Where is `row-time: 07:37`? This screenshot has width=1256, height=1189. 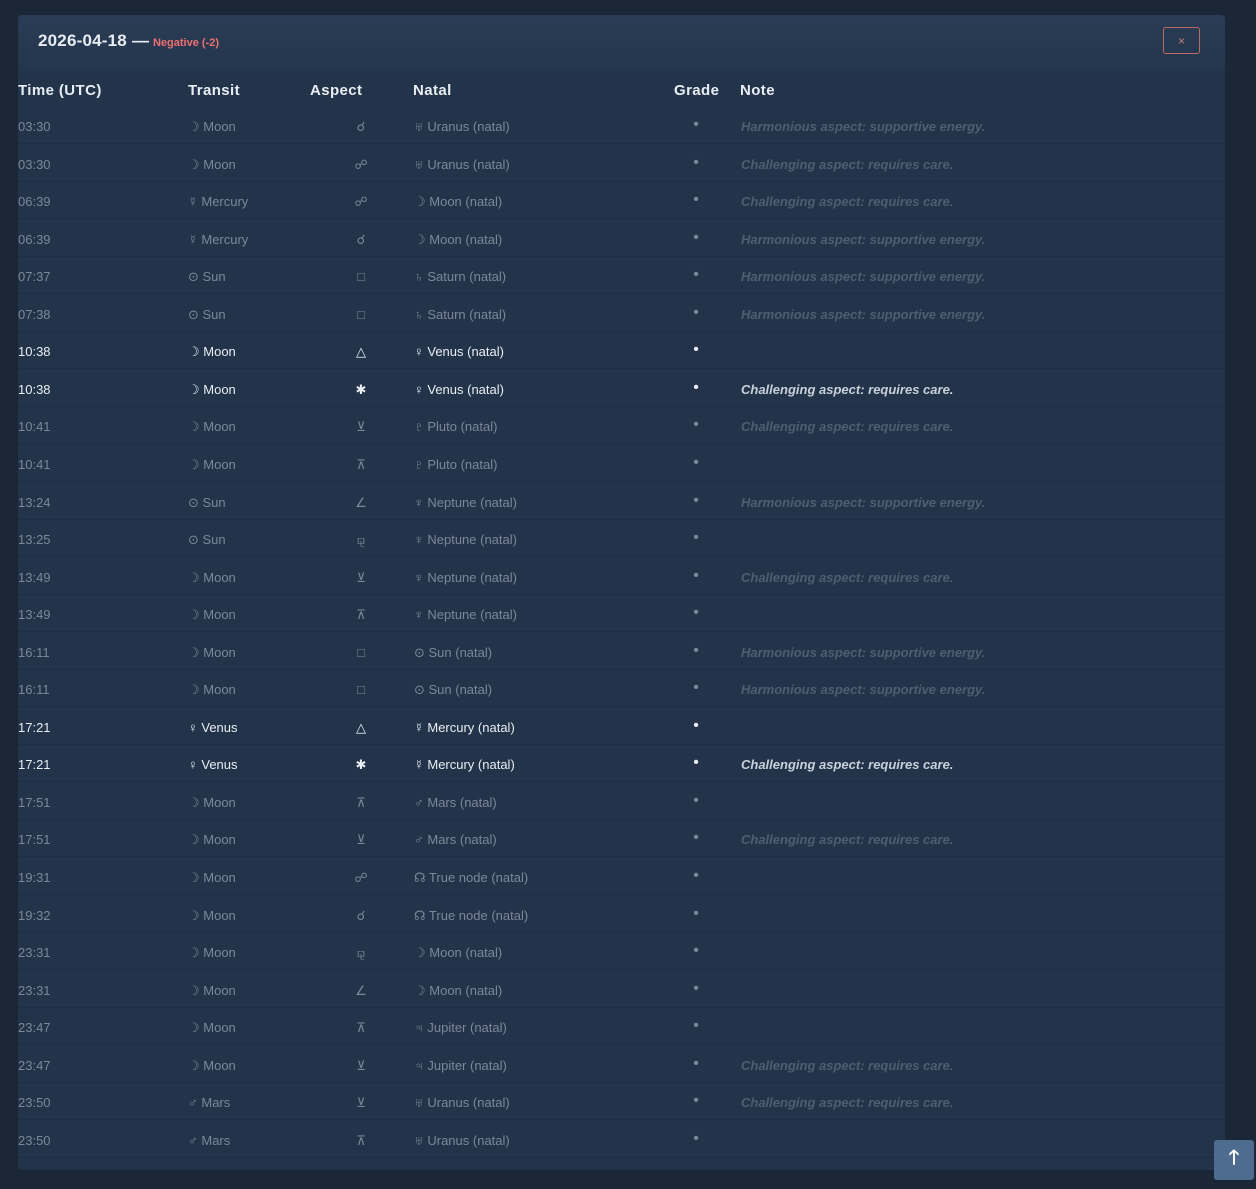 row-time: 07:37 is located at coordinates (34, 276).